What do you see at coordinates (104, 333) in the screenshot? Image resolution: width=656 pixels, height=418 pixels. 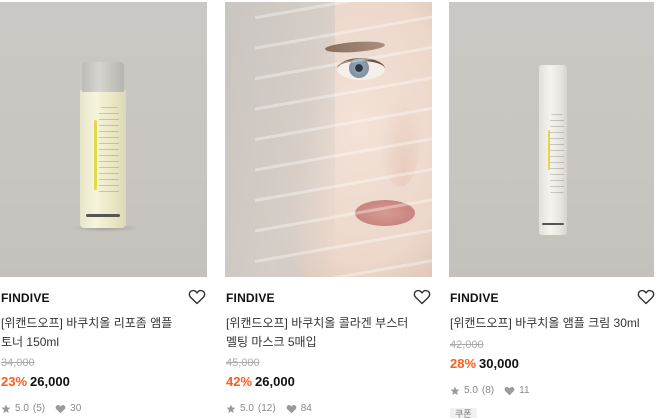 I see `product-title: [위캔드오프] 바쿠치올 리포좀 앰플 토너 150ml` at bounding box center [104, 333].